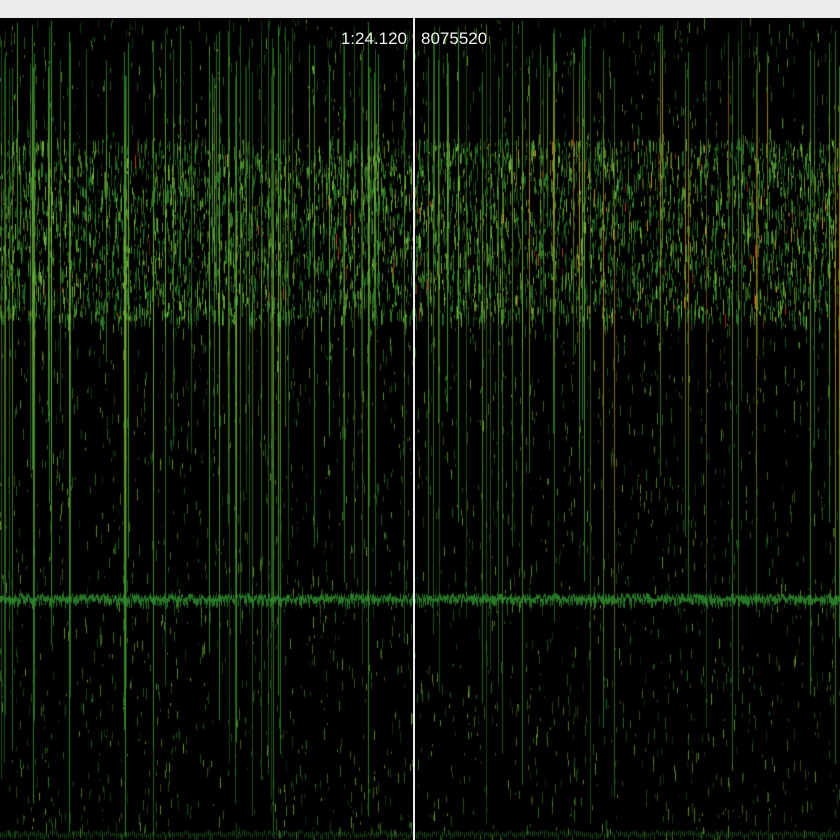 The height and width of the screenshot is (840, 840). What do you see at coordinates (373, 38) in the screenshot?
I see `playhead-time-readout: 1:24.120` at bounding box center [373, 38].